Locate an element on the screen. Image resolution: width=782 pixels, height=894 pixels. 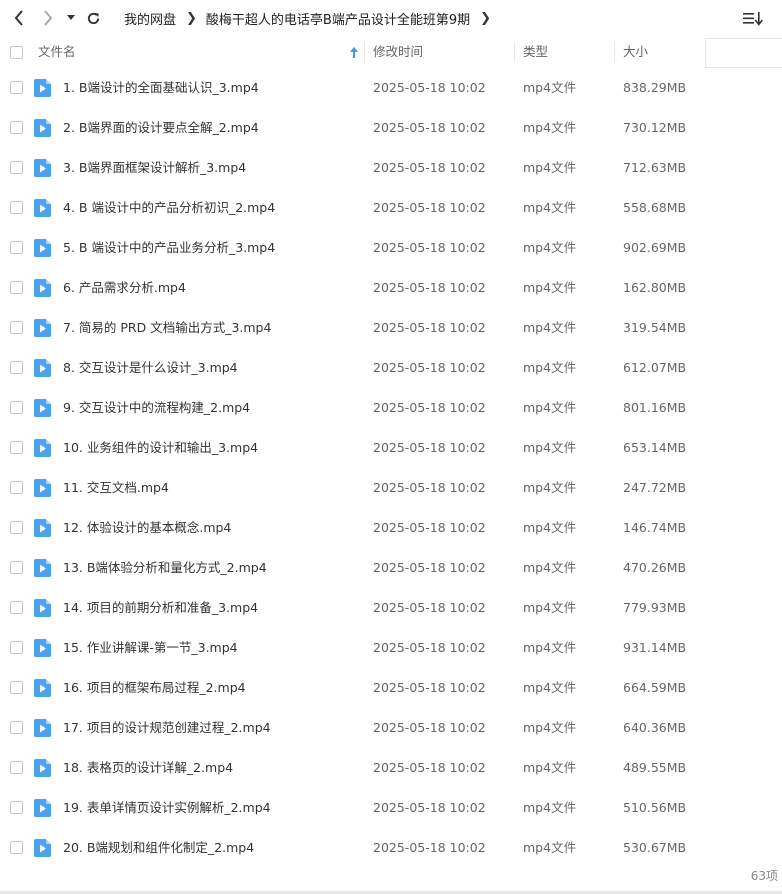
file-name: 8. 交互设计是什么设计_3.mp4 is located at coordinates (150, 368).